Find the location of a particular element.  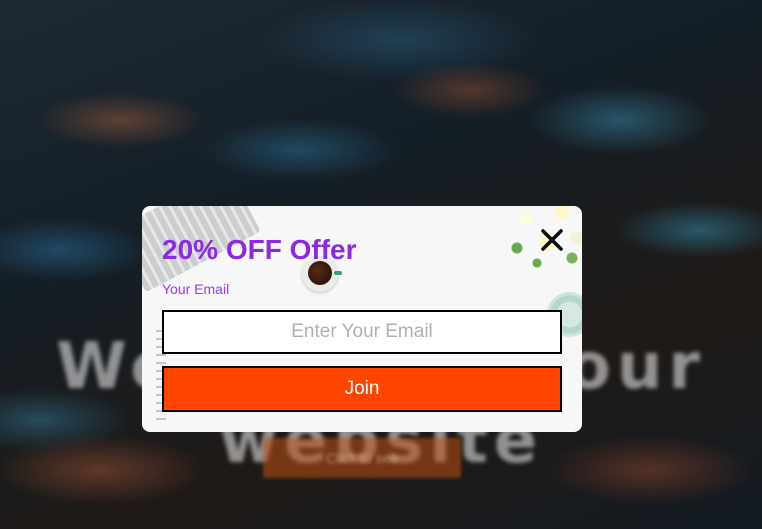

email-label: Your Email is located at coordinates (196, 289).